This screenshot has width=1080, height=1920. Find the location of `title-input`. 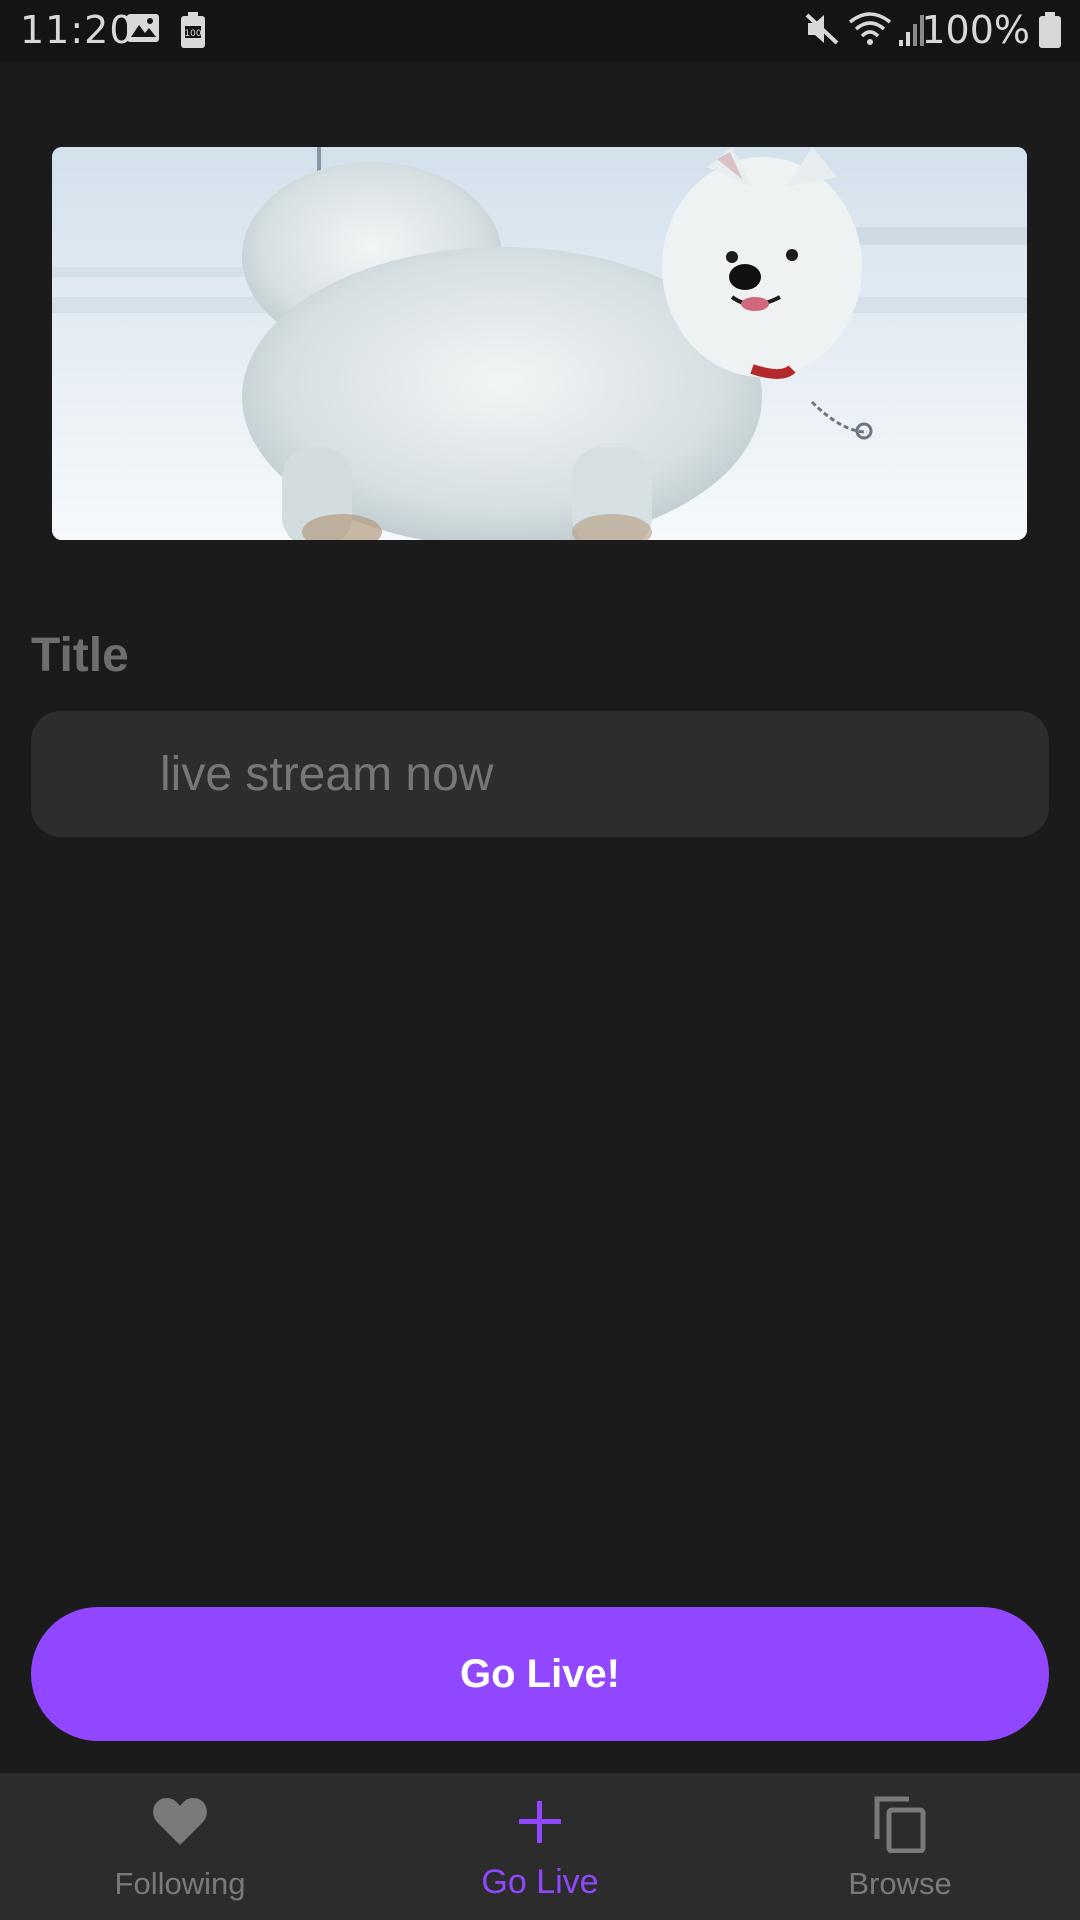

title-input is located at coordinates (590, 775).